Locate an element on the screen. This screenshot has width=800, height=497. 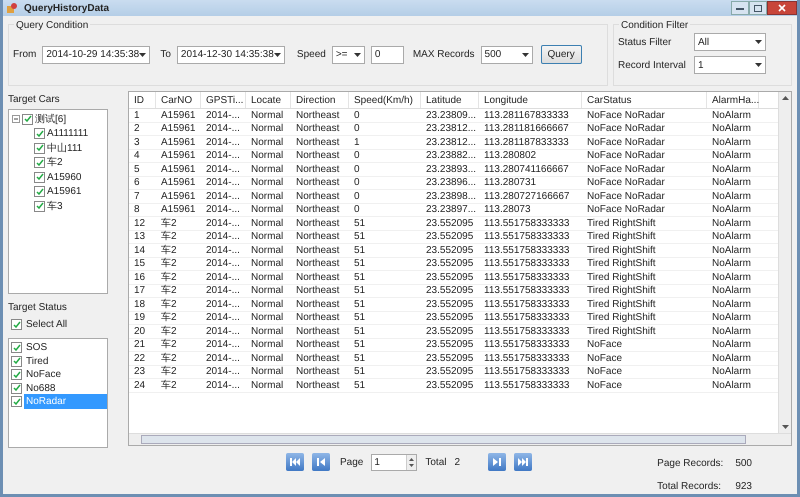
speed-input: 0 is located at coordinates (387, 55).